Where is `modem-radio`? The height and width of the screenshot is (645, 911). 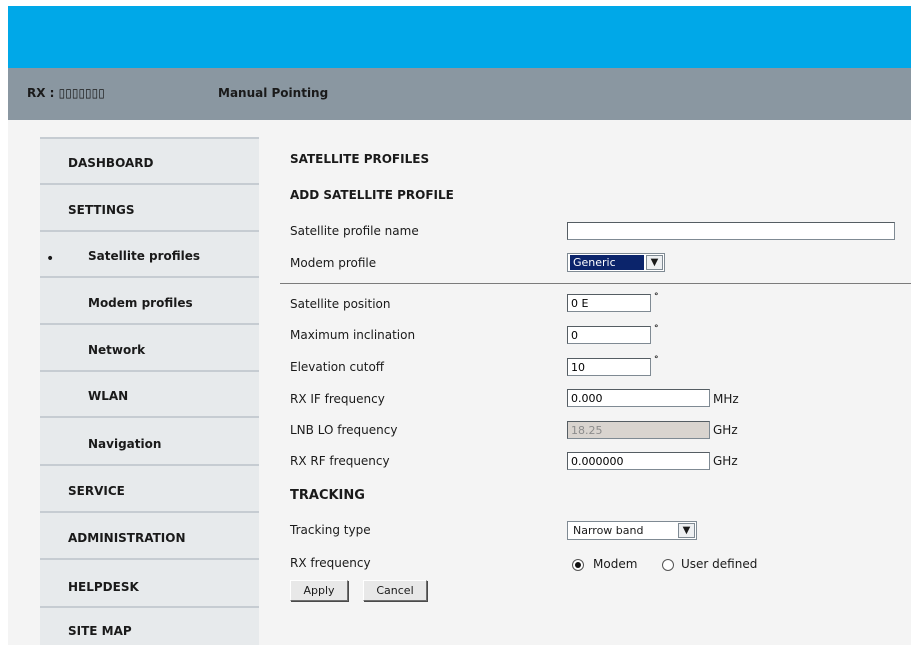
modem-radio is located at coordinates (578, 565).